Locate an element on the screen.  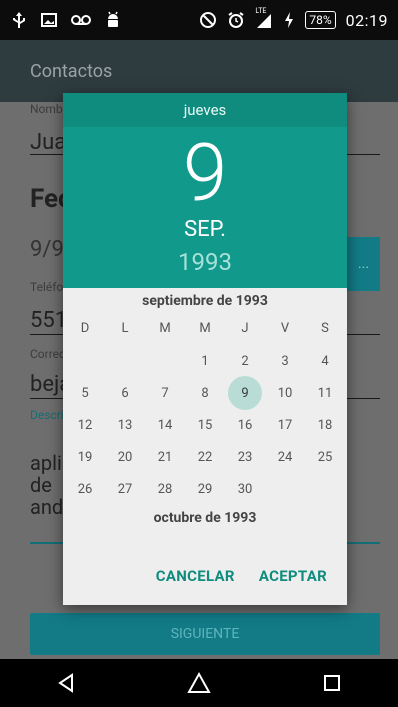
calendar-day: 11 is located at coordinates (325, 393).